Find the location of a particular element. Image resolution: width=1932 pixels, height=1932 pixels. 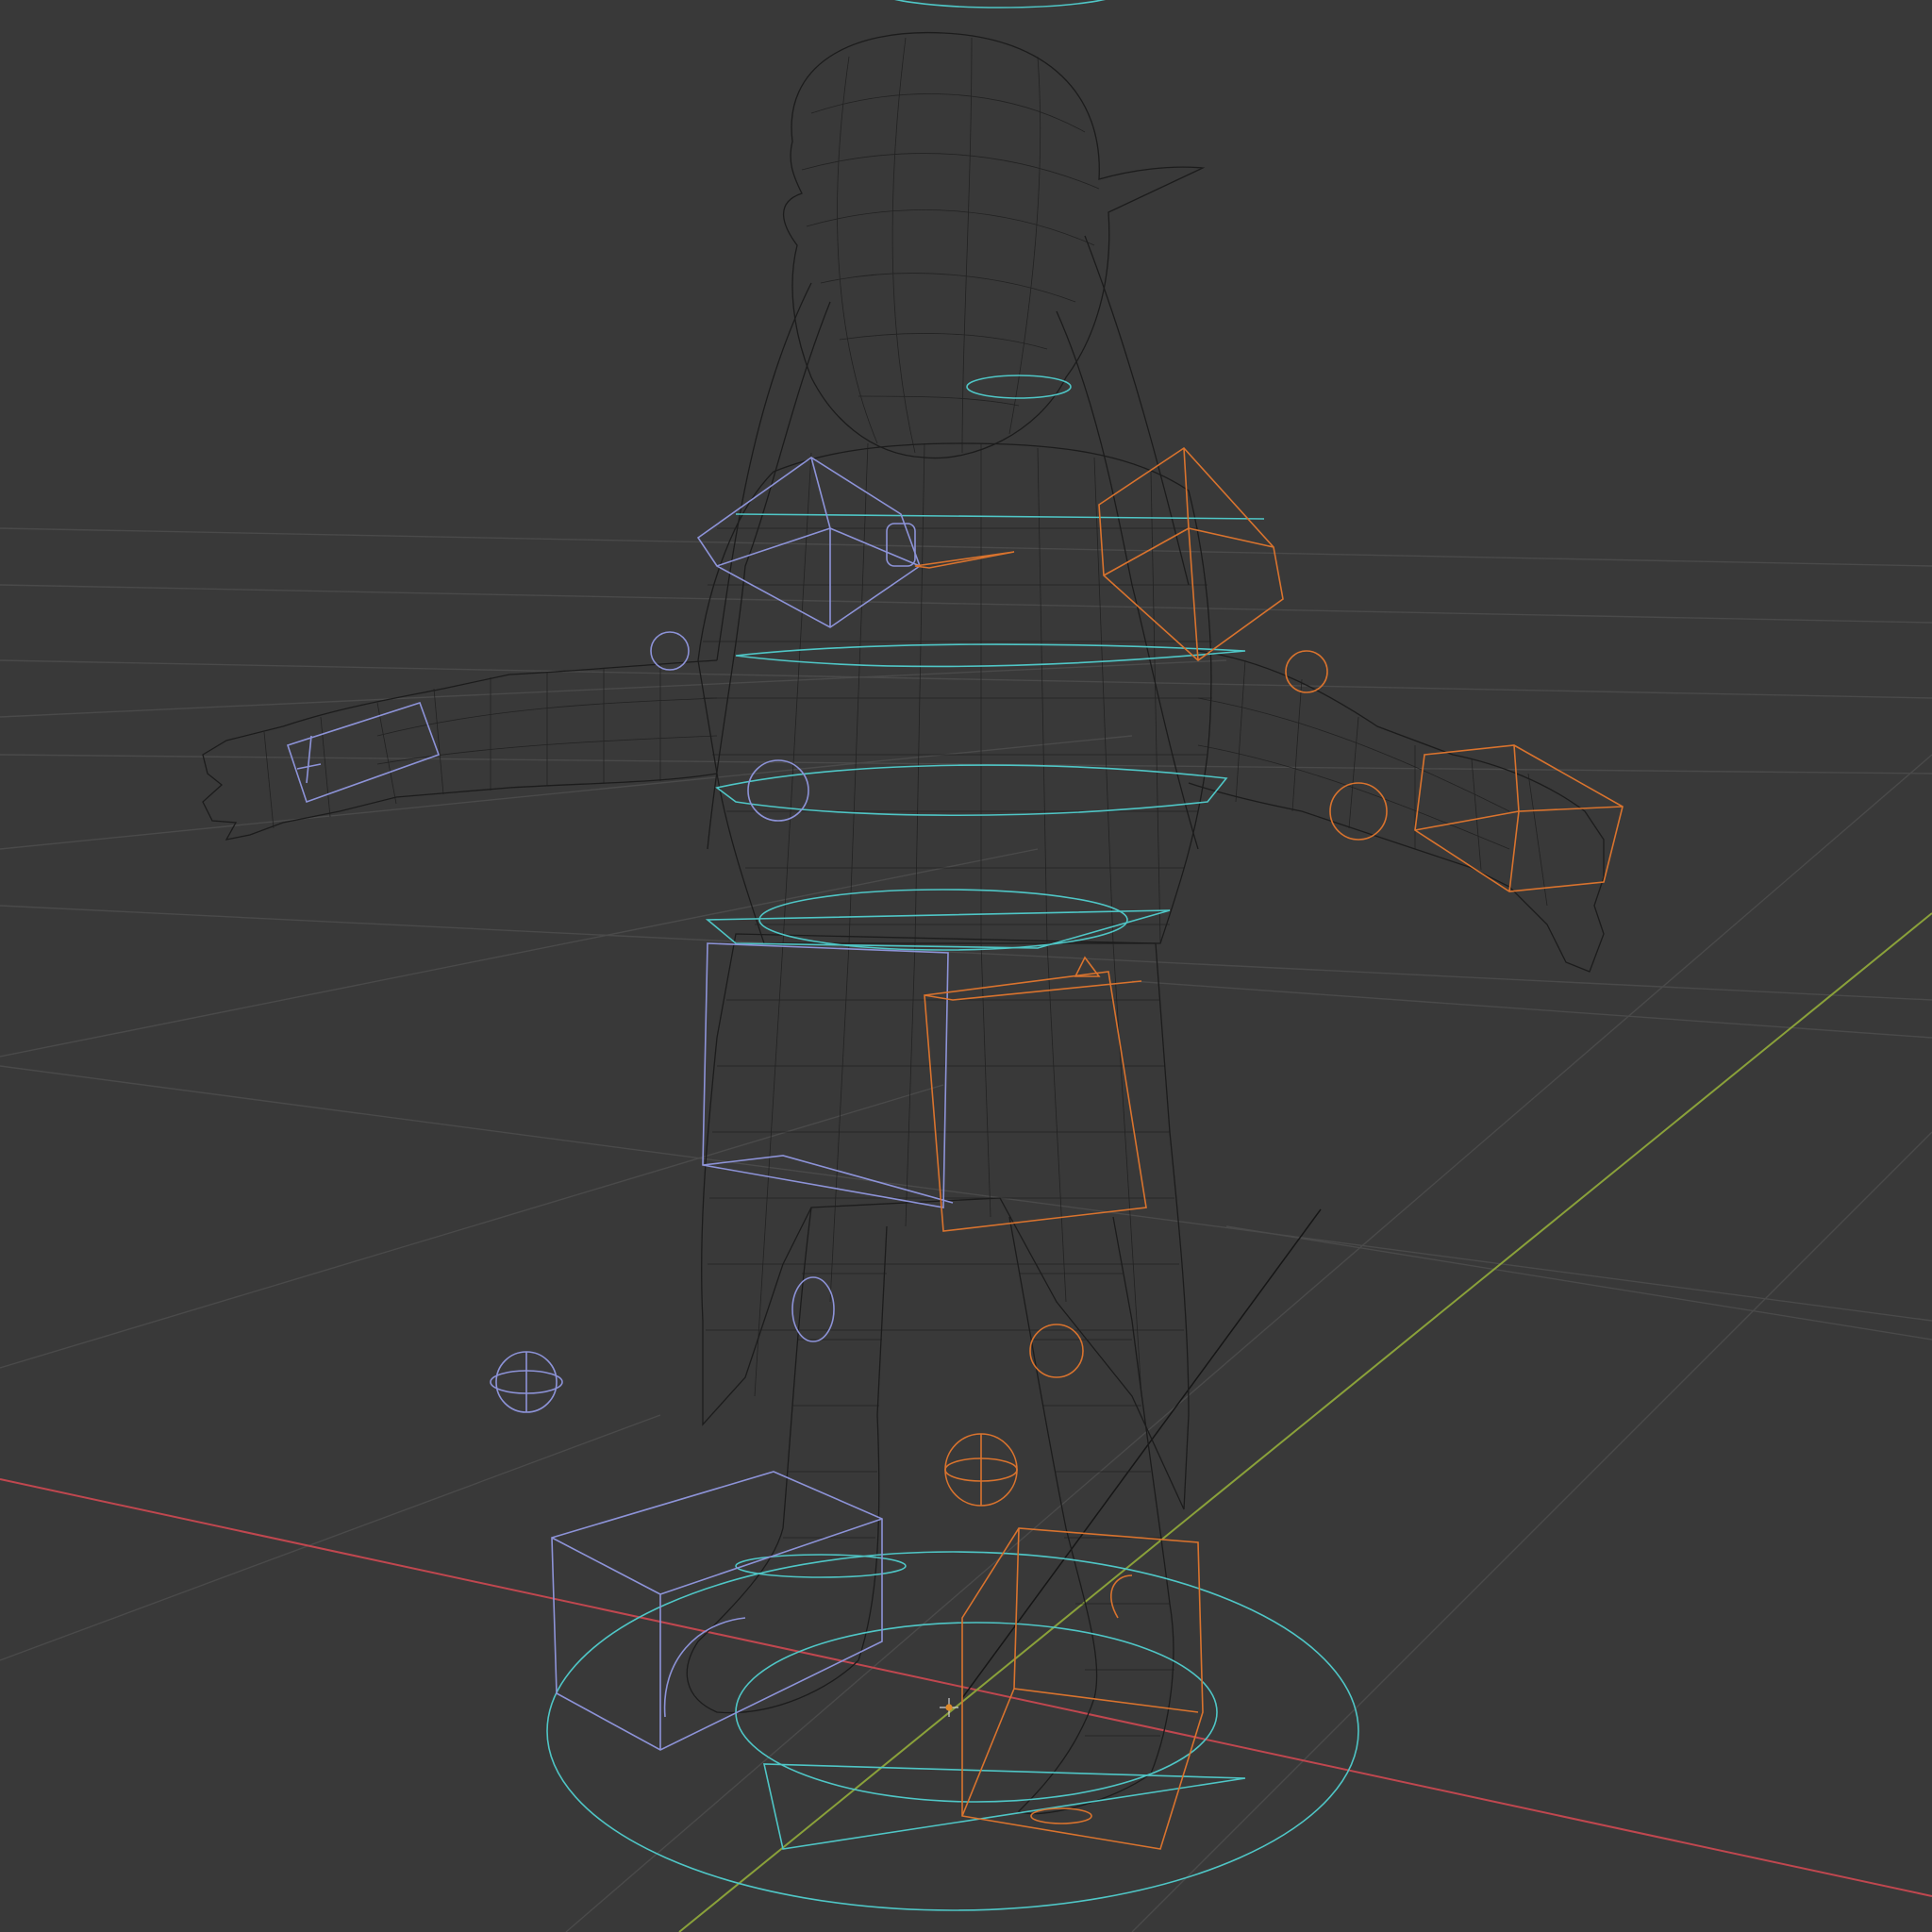

head-mesh is located at coordinates (994, 245).